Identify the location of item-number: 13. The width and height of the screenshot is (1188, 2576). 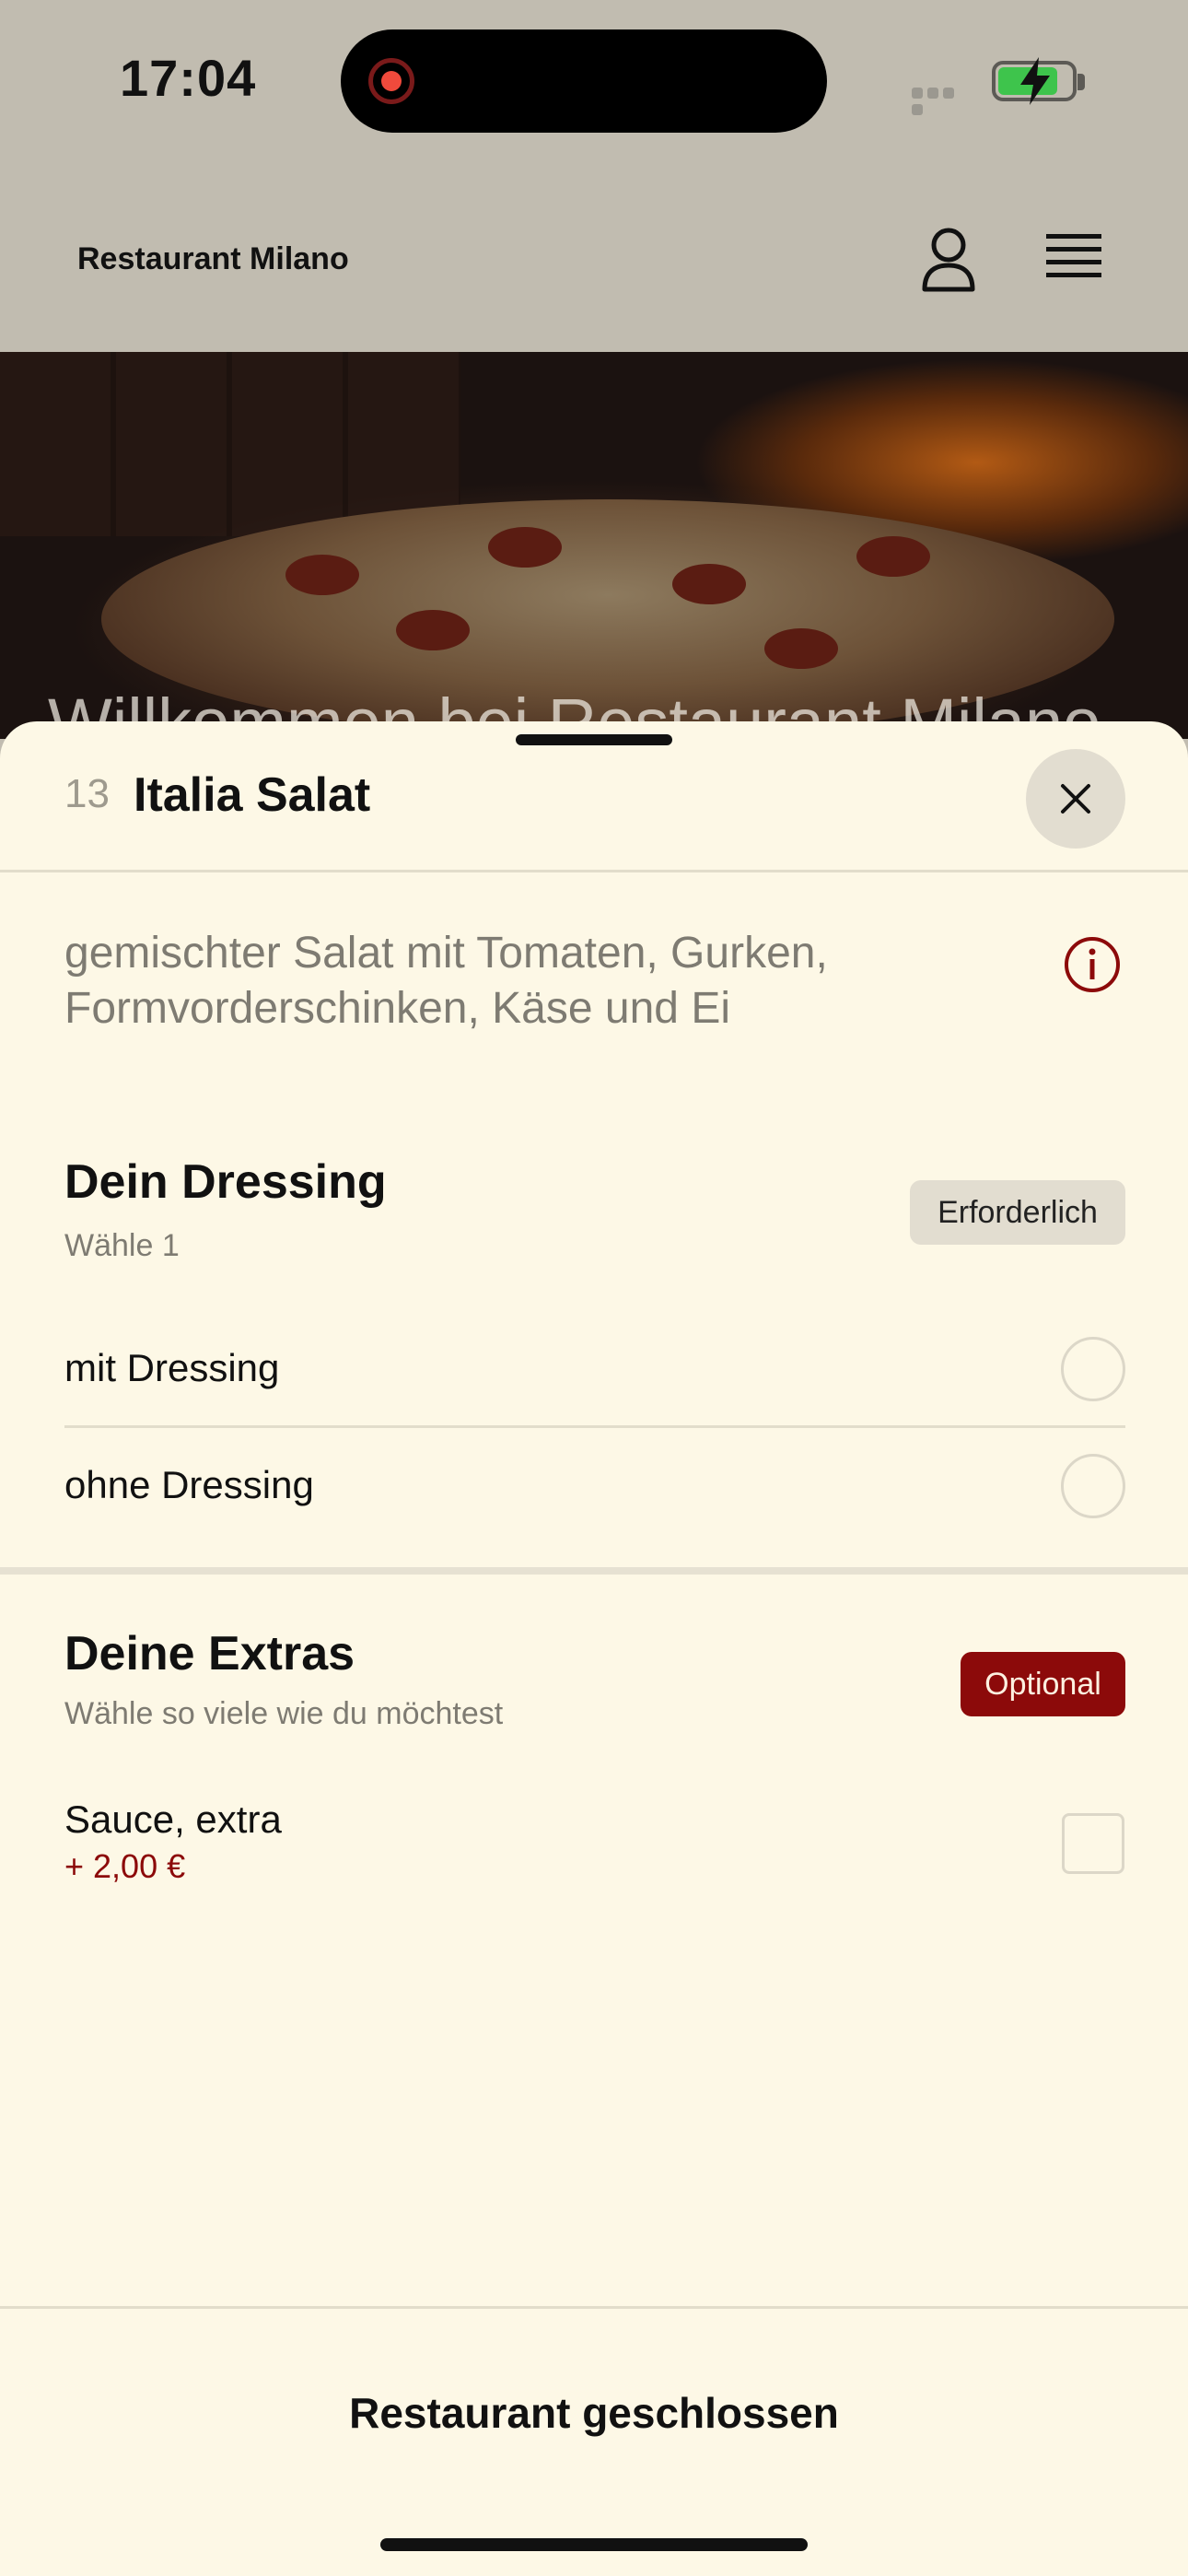
(87, 793).